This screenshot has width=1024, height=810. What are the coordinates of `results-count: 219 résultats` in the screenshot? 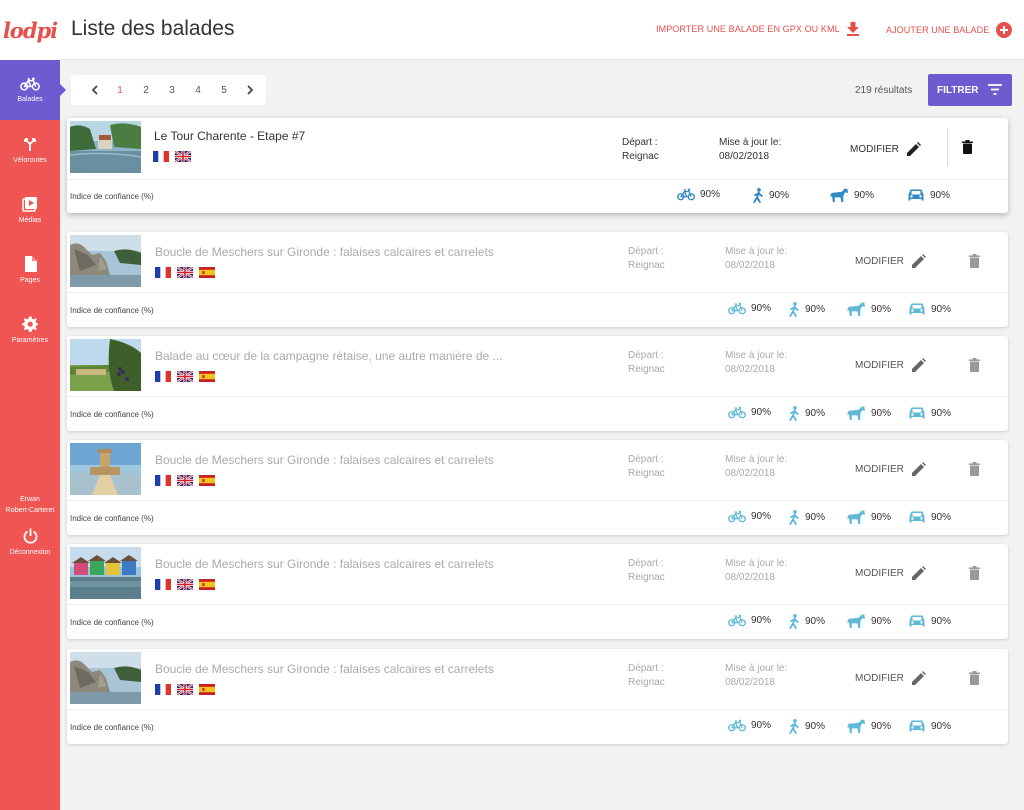 It's located at (884, 90).